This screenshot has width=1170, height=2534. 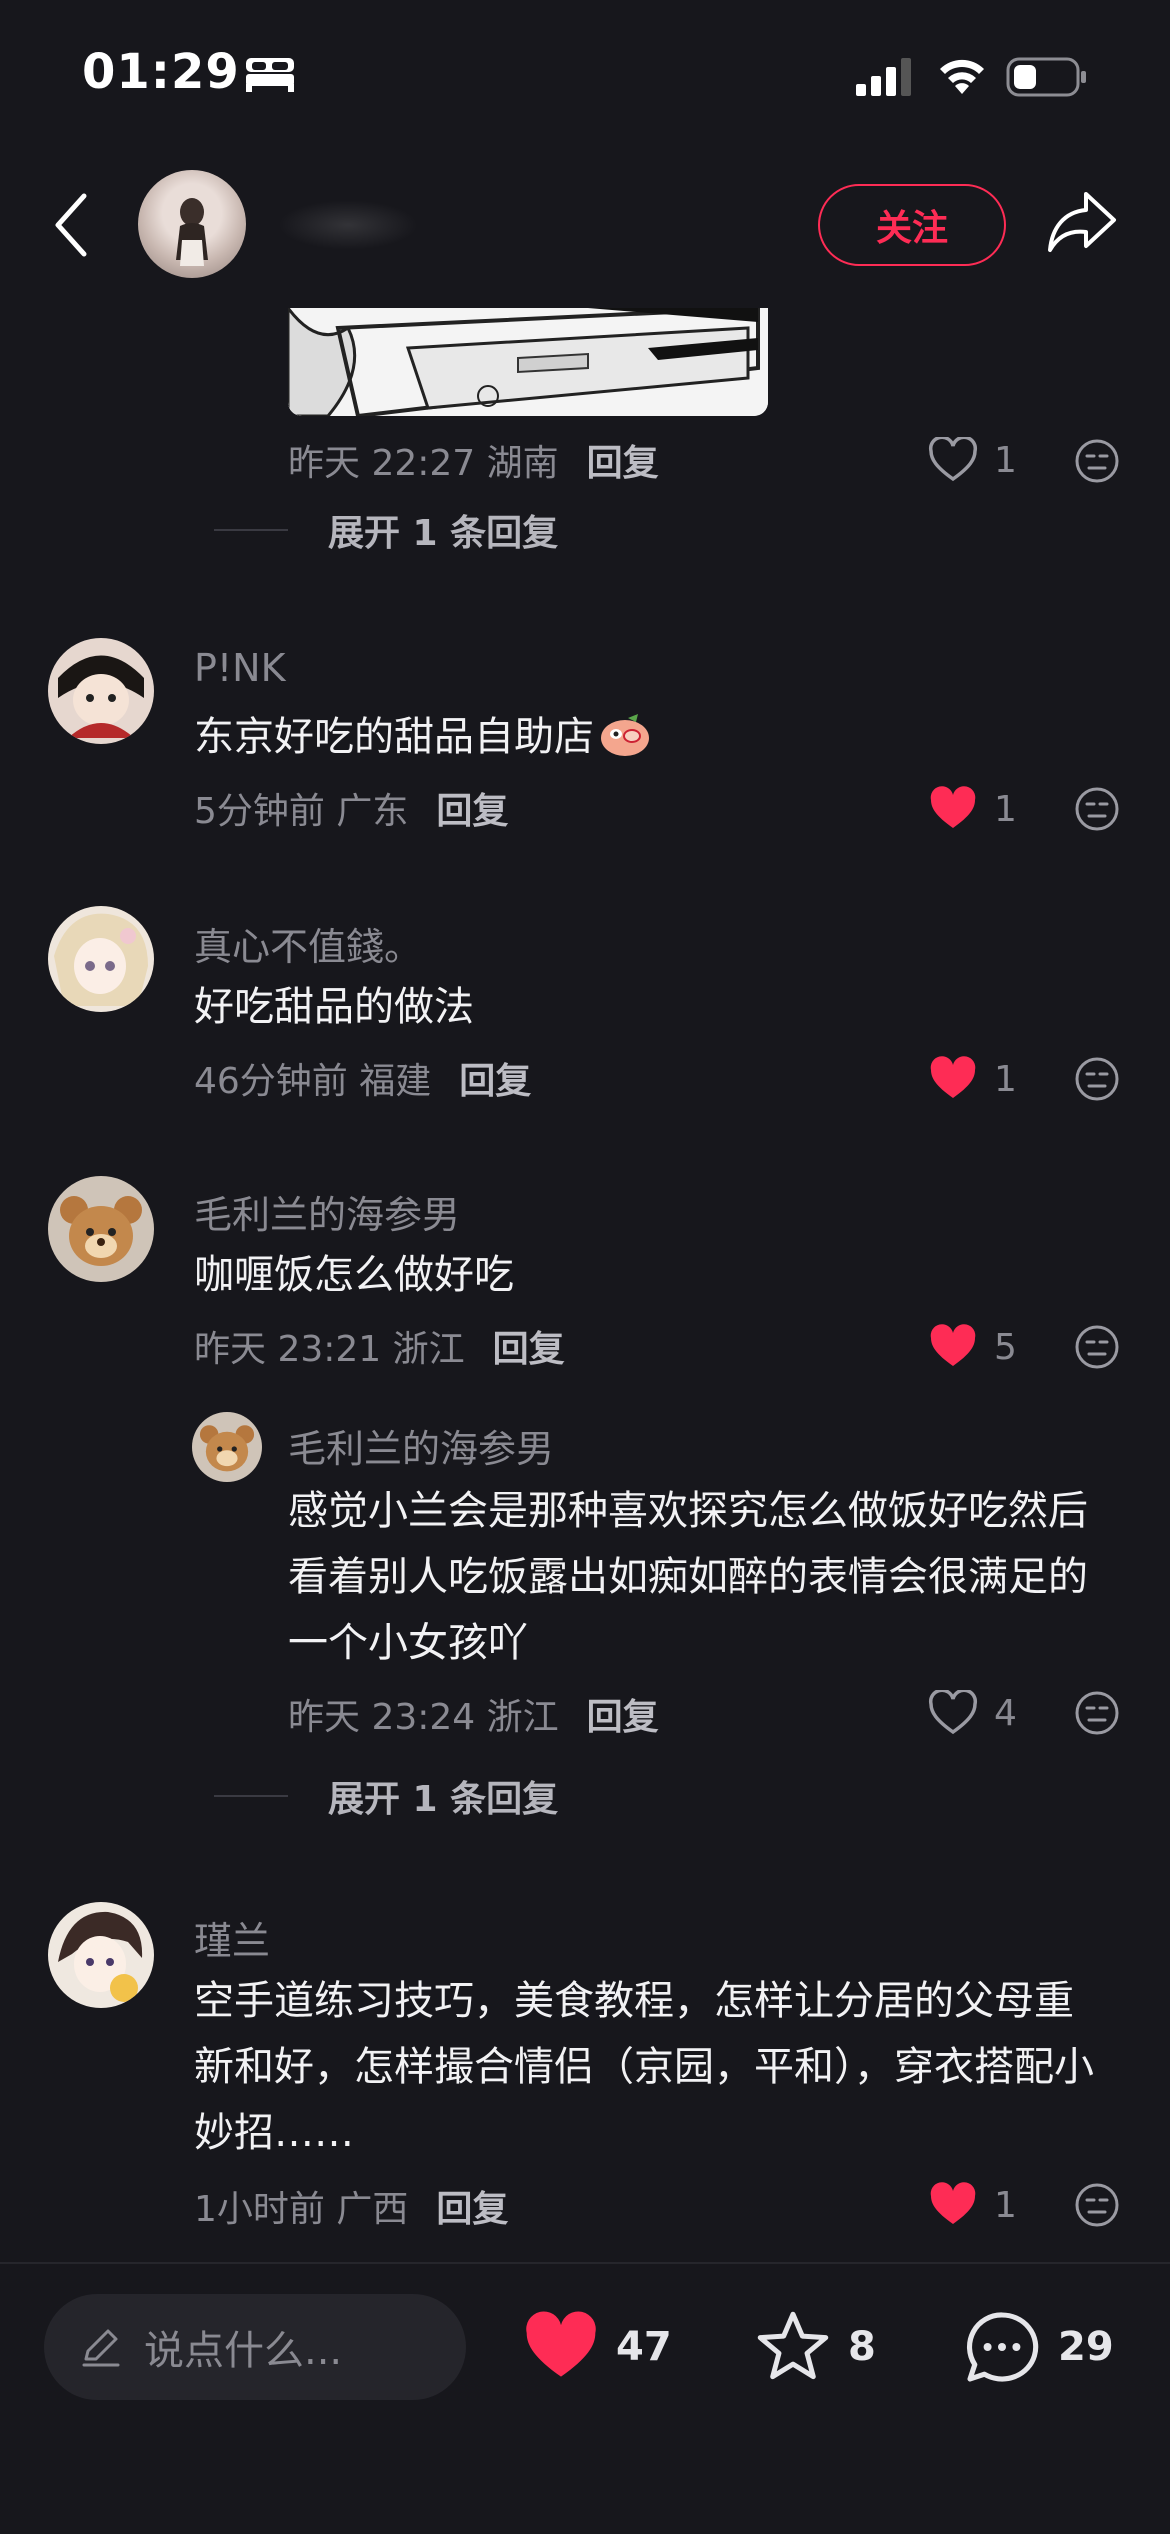 I want to click on comment-meta: 昨天 23:21 浙江 回复, so click(x=379, y=1346).